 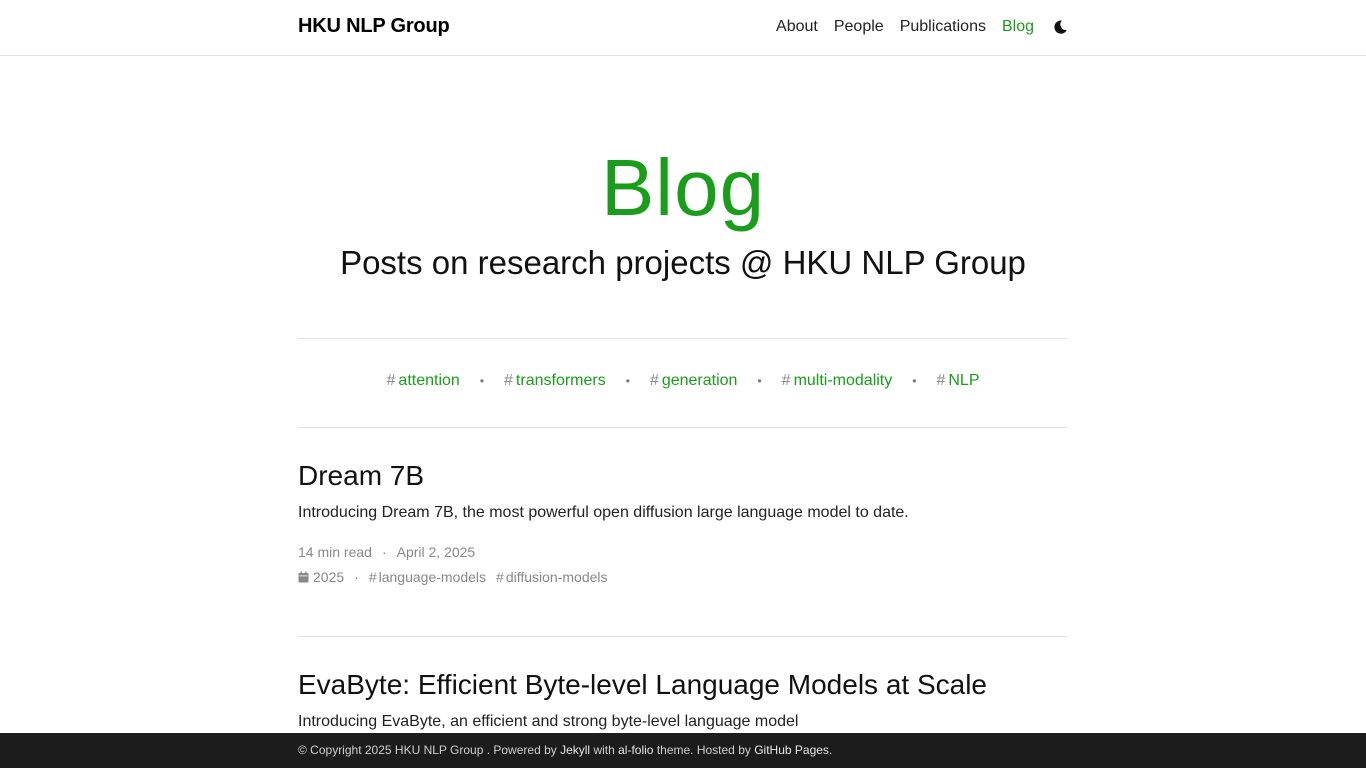 What do you see at coordinates (560, 380) in the screenshot?
I see `tag-label: transformers` at bounding box center [560, 380].